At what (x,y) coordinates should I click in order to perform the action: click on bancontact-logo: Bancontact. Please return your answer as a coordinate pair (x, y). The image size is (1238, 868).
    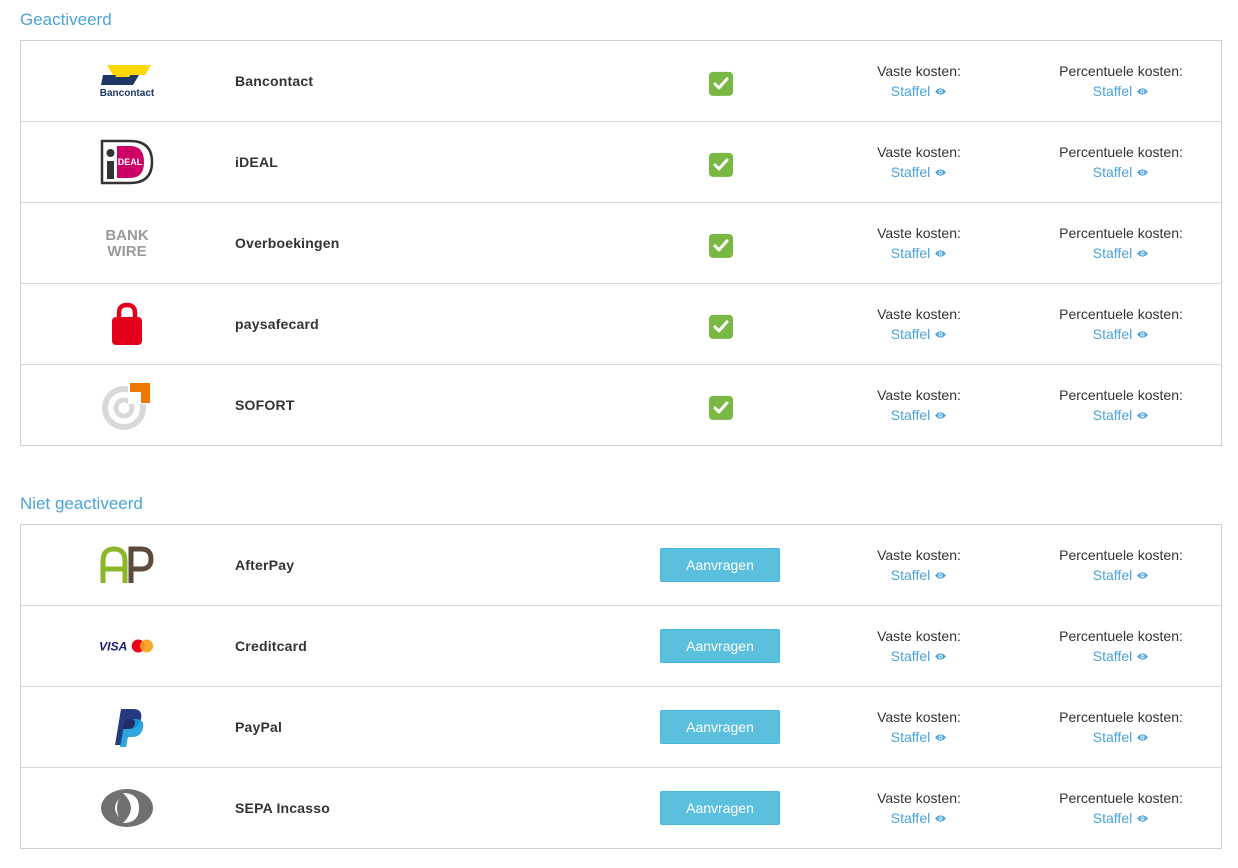
    Looking at the image, I should click on (127, 81).